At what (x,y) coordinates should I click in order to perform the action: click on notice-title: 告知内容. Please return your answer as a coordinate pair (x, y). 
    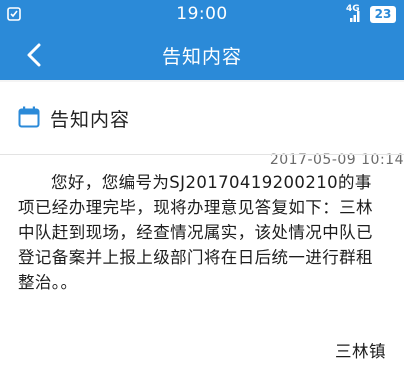
    Looking at the image, I should click on (90, 120).